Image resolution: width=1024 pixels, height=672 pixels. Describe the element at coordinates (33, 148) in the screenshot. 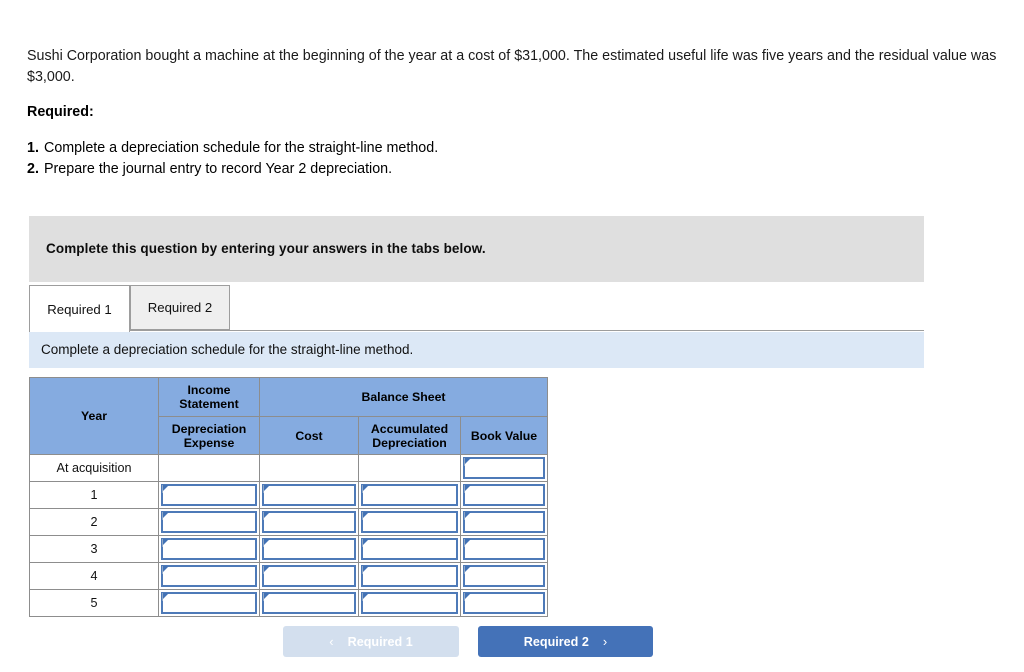

I see `requirement-number-1: 1.` at that location.